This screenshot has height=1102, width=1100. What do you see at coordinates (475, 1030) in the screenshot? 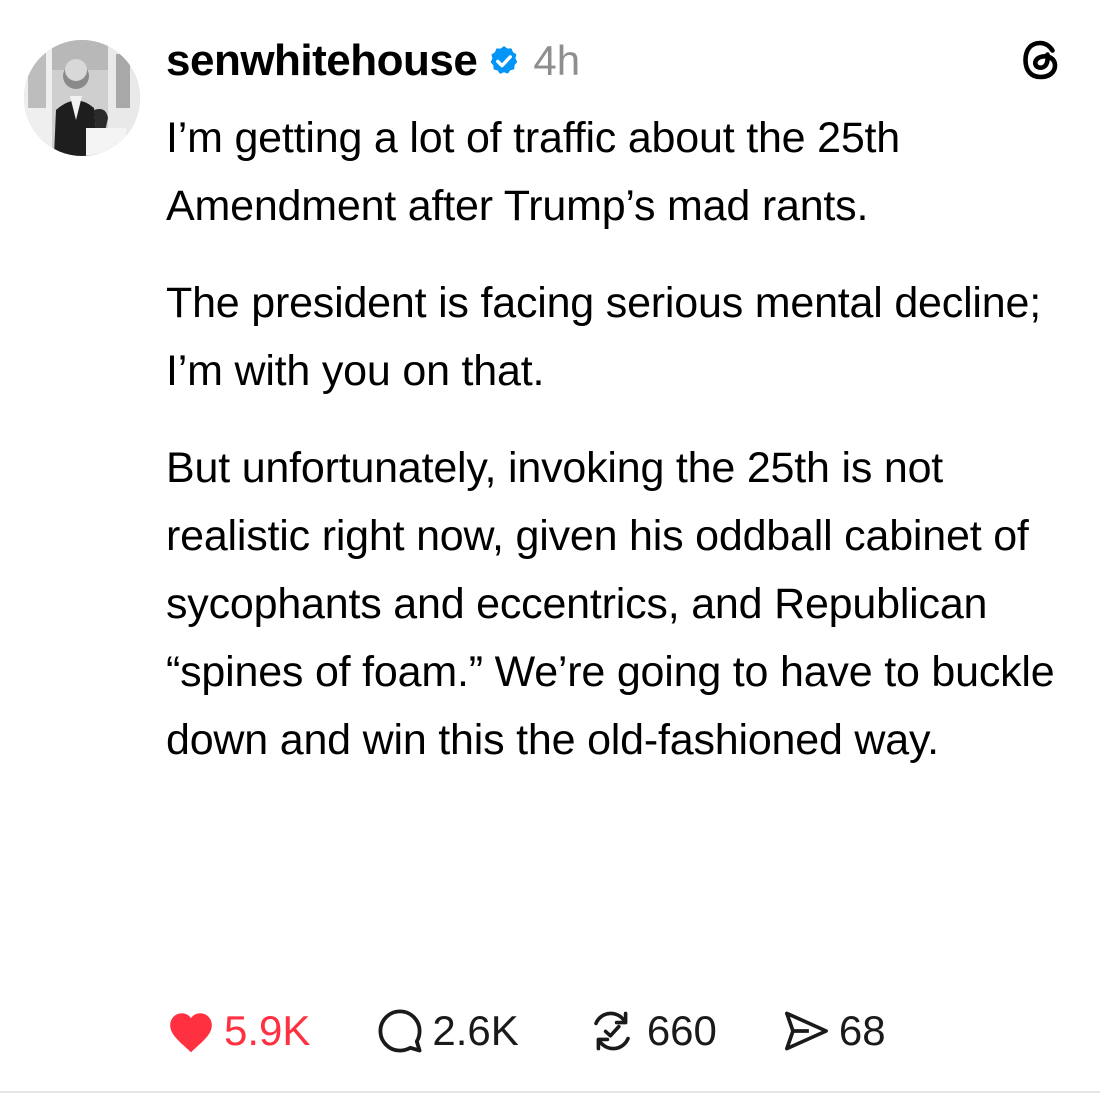
I see `reply-count: 2.6K` at bounding box center [475, 1030].